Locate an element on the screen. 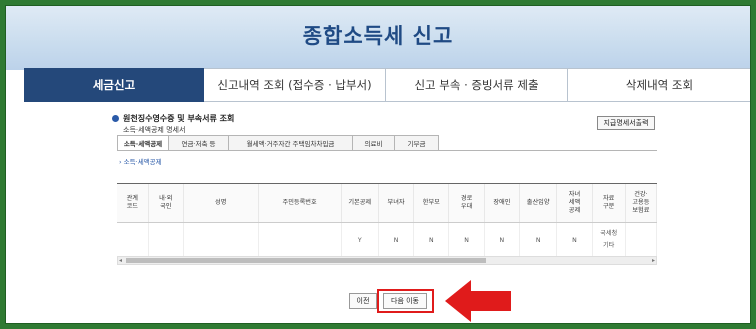  subtab-income-deduction: 소득·세액공제 is located at coordinates (143, 143).